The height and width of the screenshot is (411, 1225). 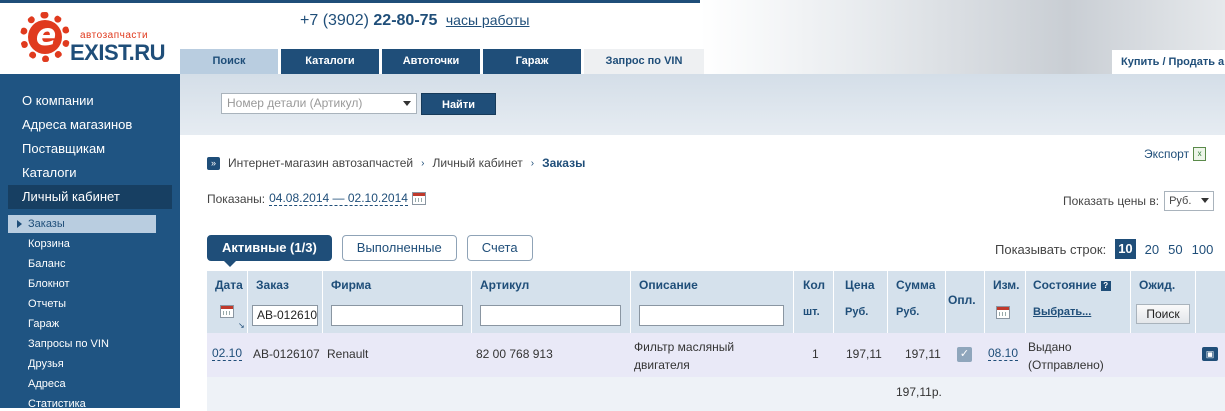 What do you see at coordinates (532, 61) in the screenshot?
I see `tab-garage: Гараж` at bounding box center [532, 61].